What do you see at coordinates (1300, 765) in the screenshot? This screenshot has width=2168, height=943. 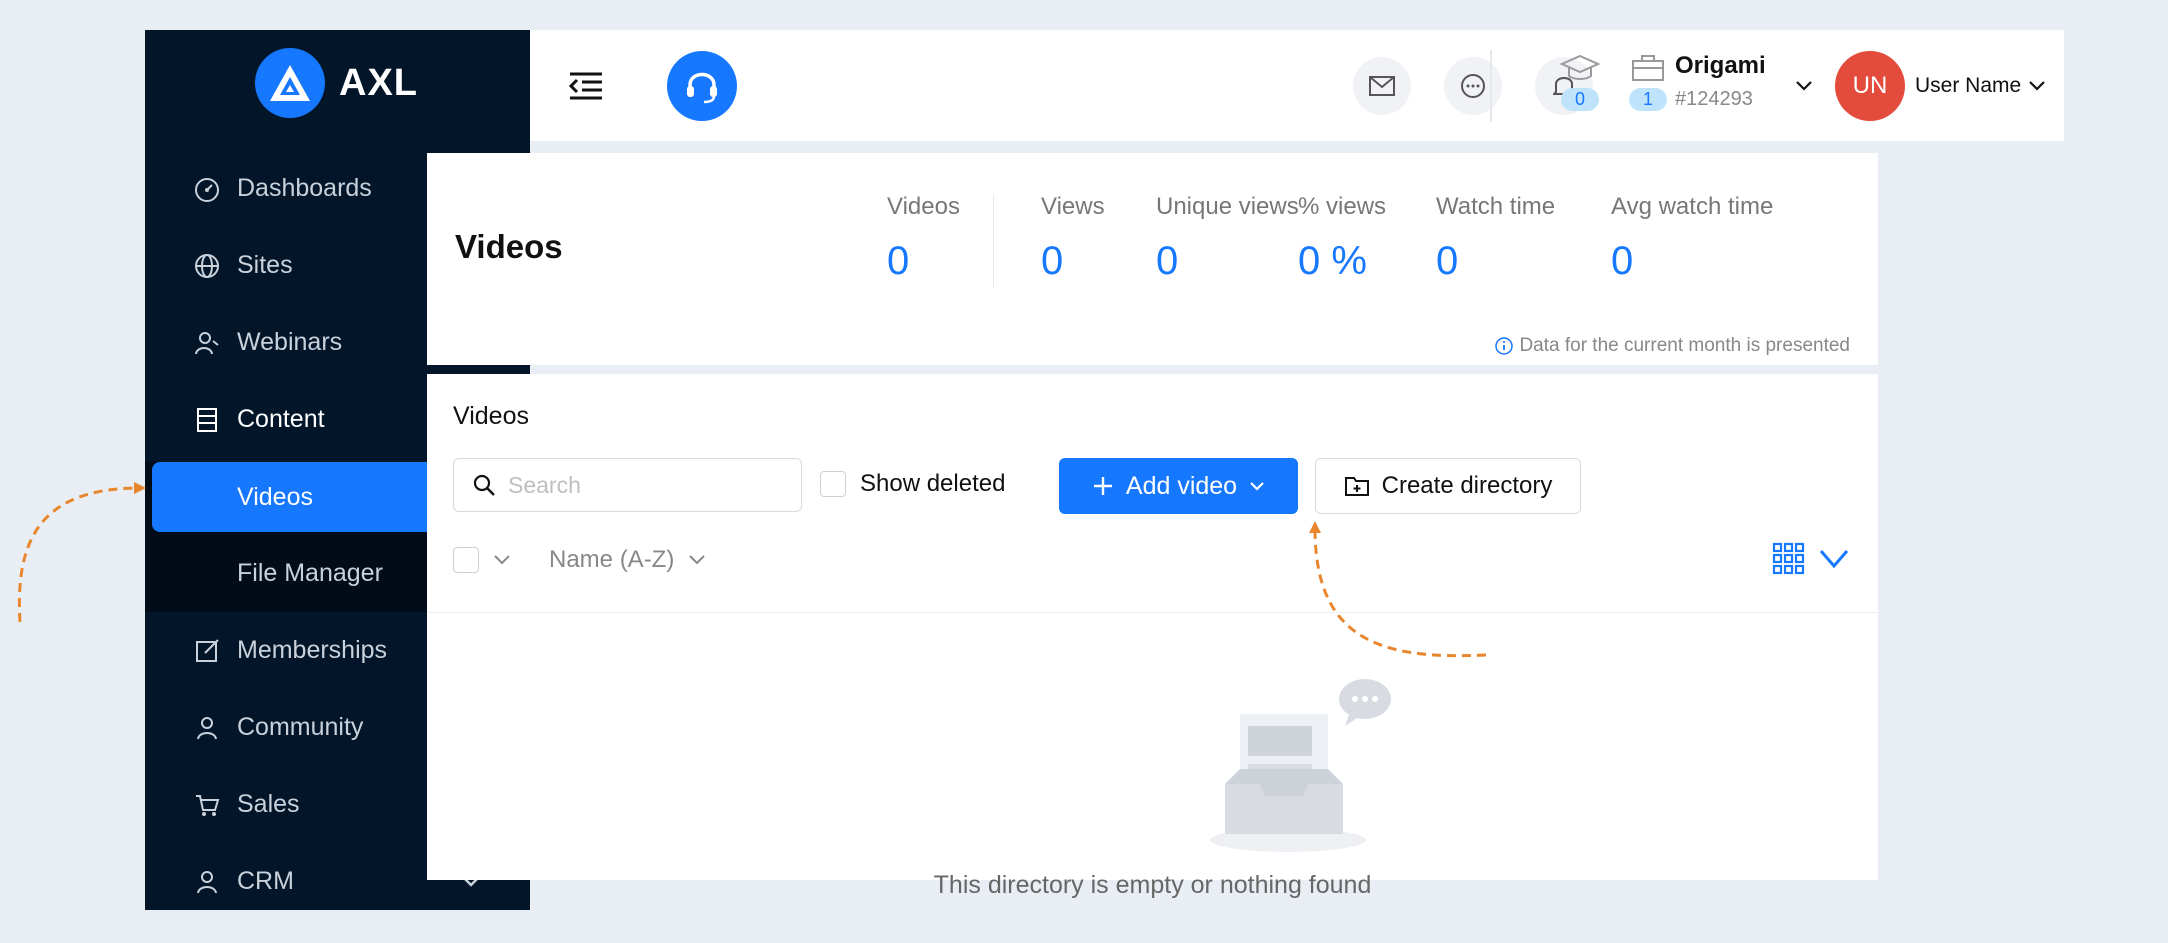 I see `empty-inbox-icon` at bounding box center [1300, 765].